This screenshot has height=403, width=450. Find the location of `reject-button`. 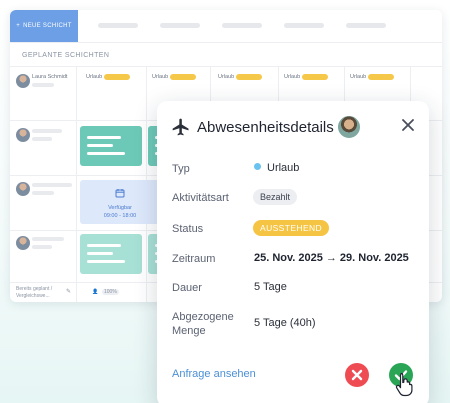

reject-button is located at coordinates (357, 375).